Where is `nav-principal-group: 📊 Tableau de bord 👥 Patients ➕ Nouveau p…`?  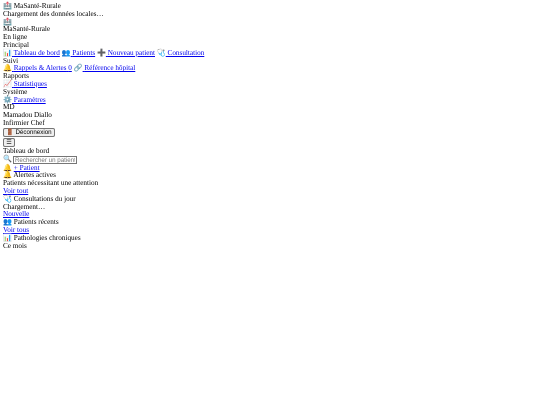 nav-principal-group: 📊 Tableau de bord 👥 Patients ➕ Nouveau p… is located at coordinates (271, 53).